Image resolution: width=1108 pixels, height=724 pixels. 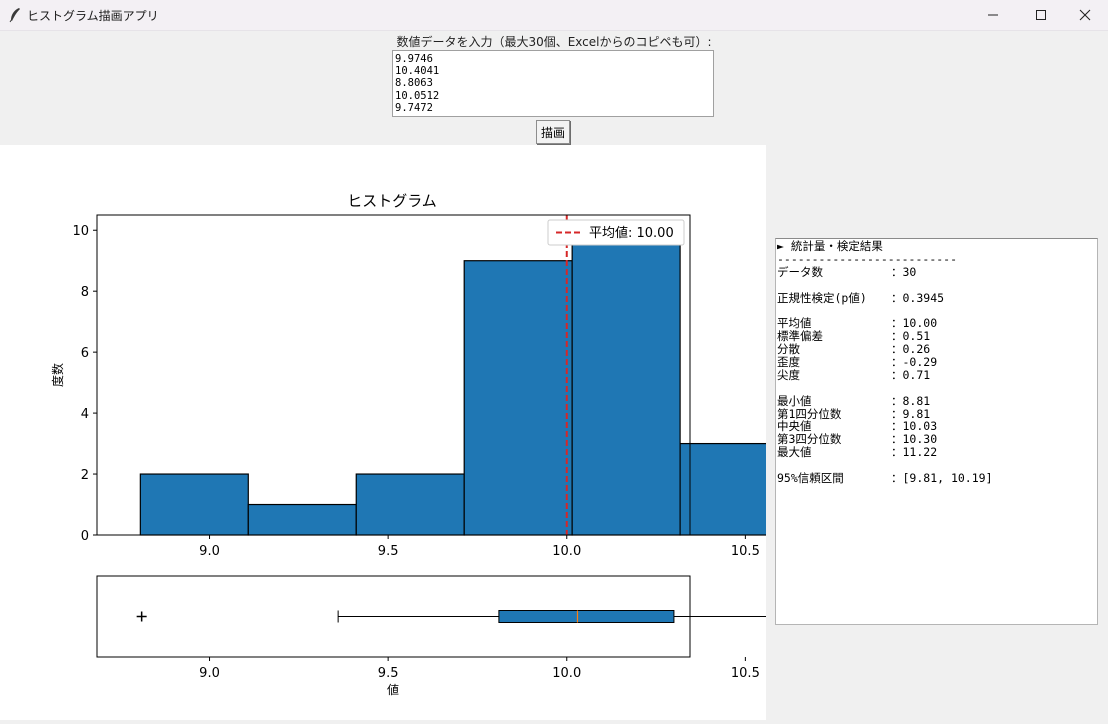 I want to click on stats-key: 最大値, so click(x=794, y=452).